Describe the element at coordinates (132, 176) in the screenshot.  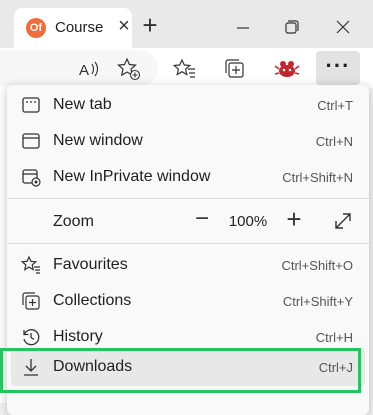
I see `menu-item-label: New InPrivate window` at that location.